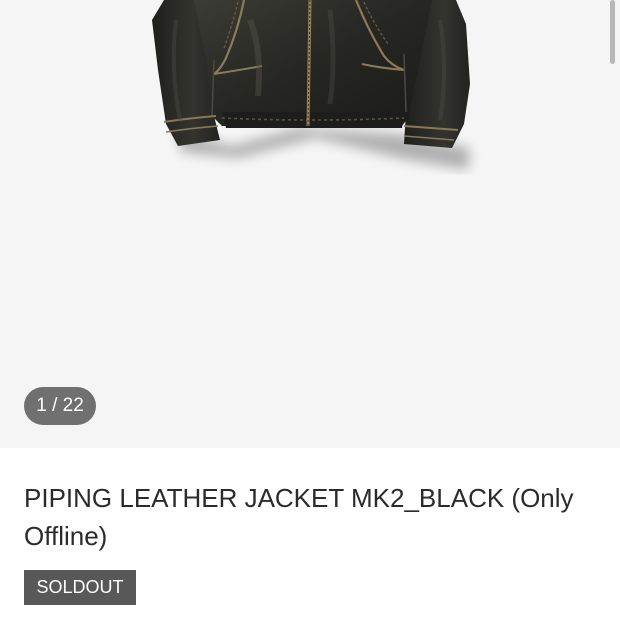 The width and height of the screenshot is (620, 620). I want to click on soldout-badge: SOLDOUT, so click(80, 587).